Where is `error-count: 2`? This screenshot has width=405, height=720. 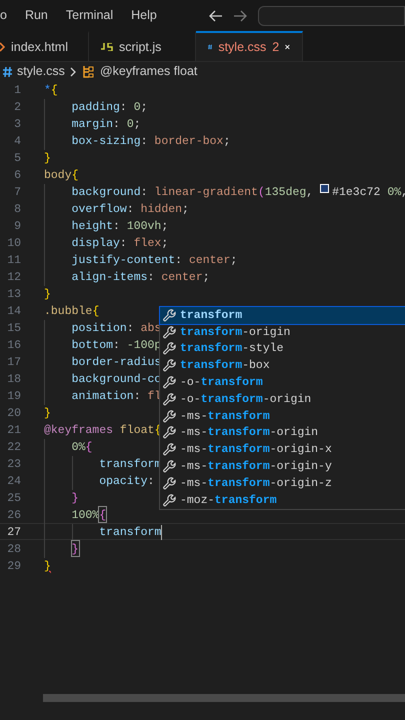 error-count: 2 is located at coordinates (276, 47).